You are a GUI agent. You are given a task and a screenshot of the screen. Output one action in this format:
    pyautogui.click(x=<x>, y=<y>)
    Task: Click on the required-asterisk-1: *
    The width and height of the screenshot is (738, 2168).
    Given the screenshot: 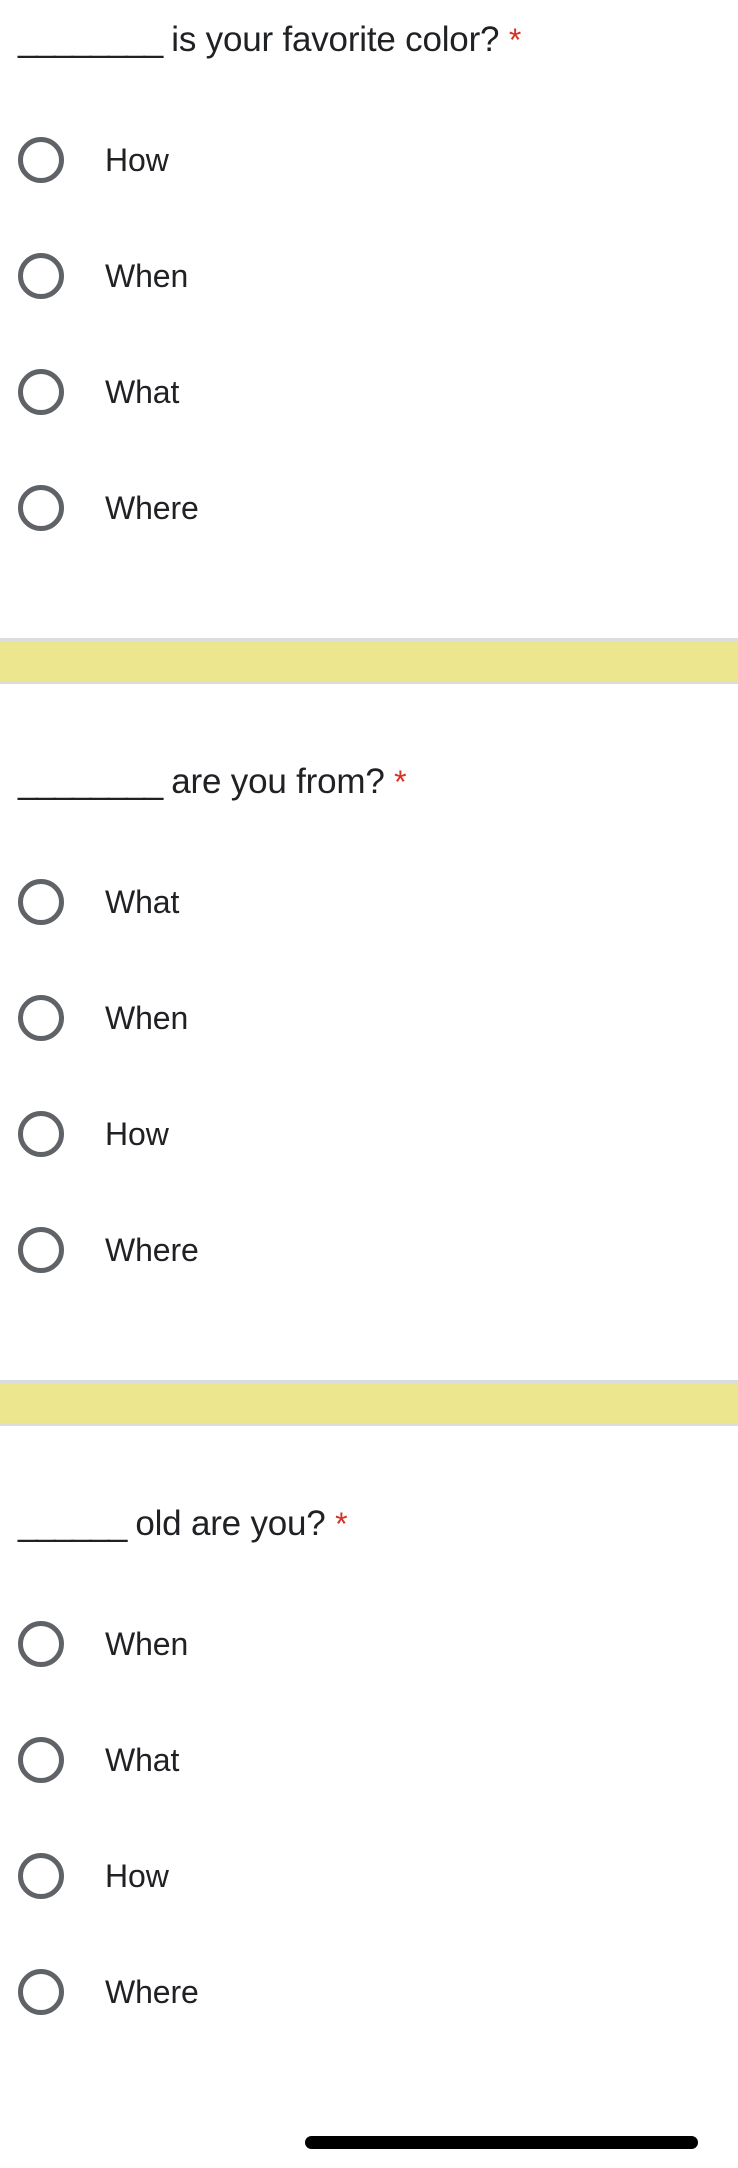 What is the action you would take?
    pyautogui.click(x=515, y=40)
    